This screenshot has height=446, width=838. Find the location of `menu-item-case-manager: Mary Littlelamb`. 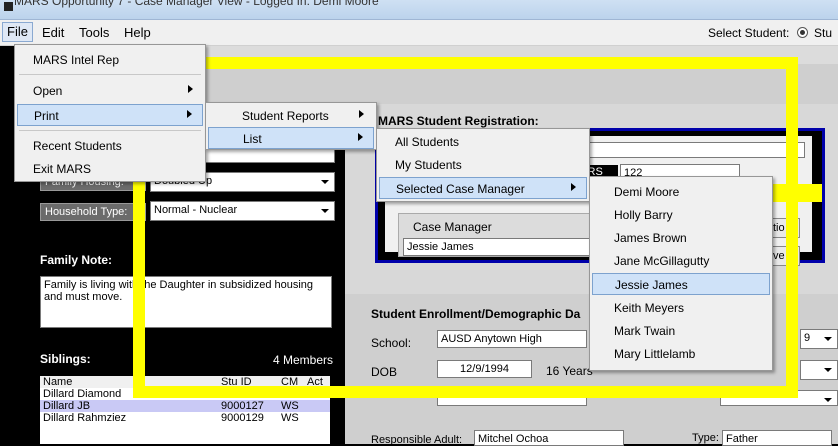

menu-item-case-manager: Mary Littlelamb is located at coordinates (681, 354).